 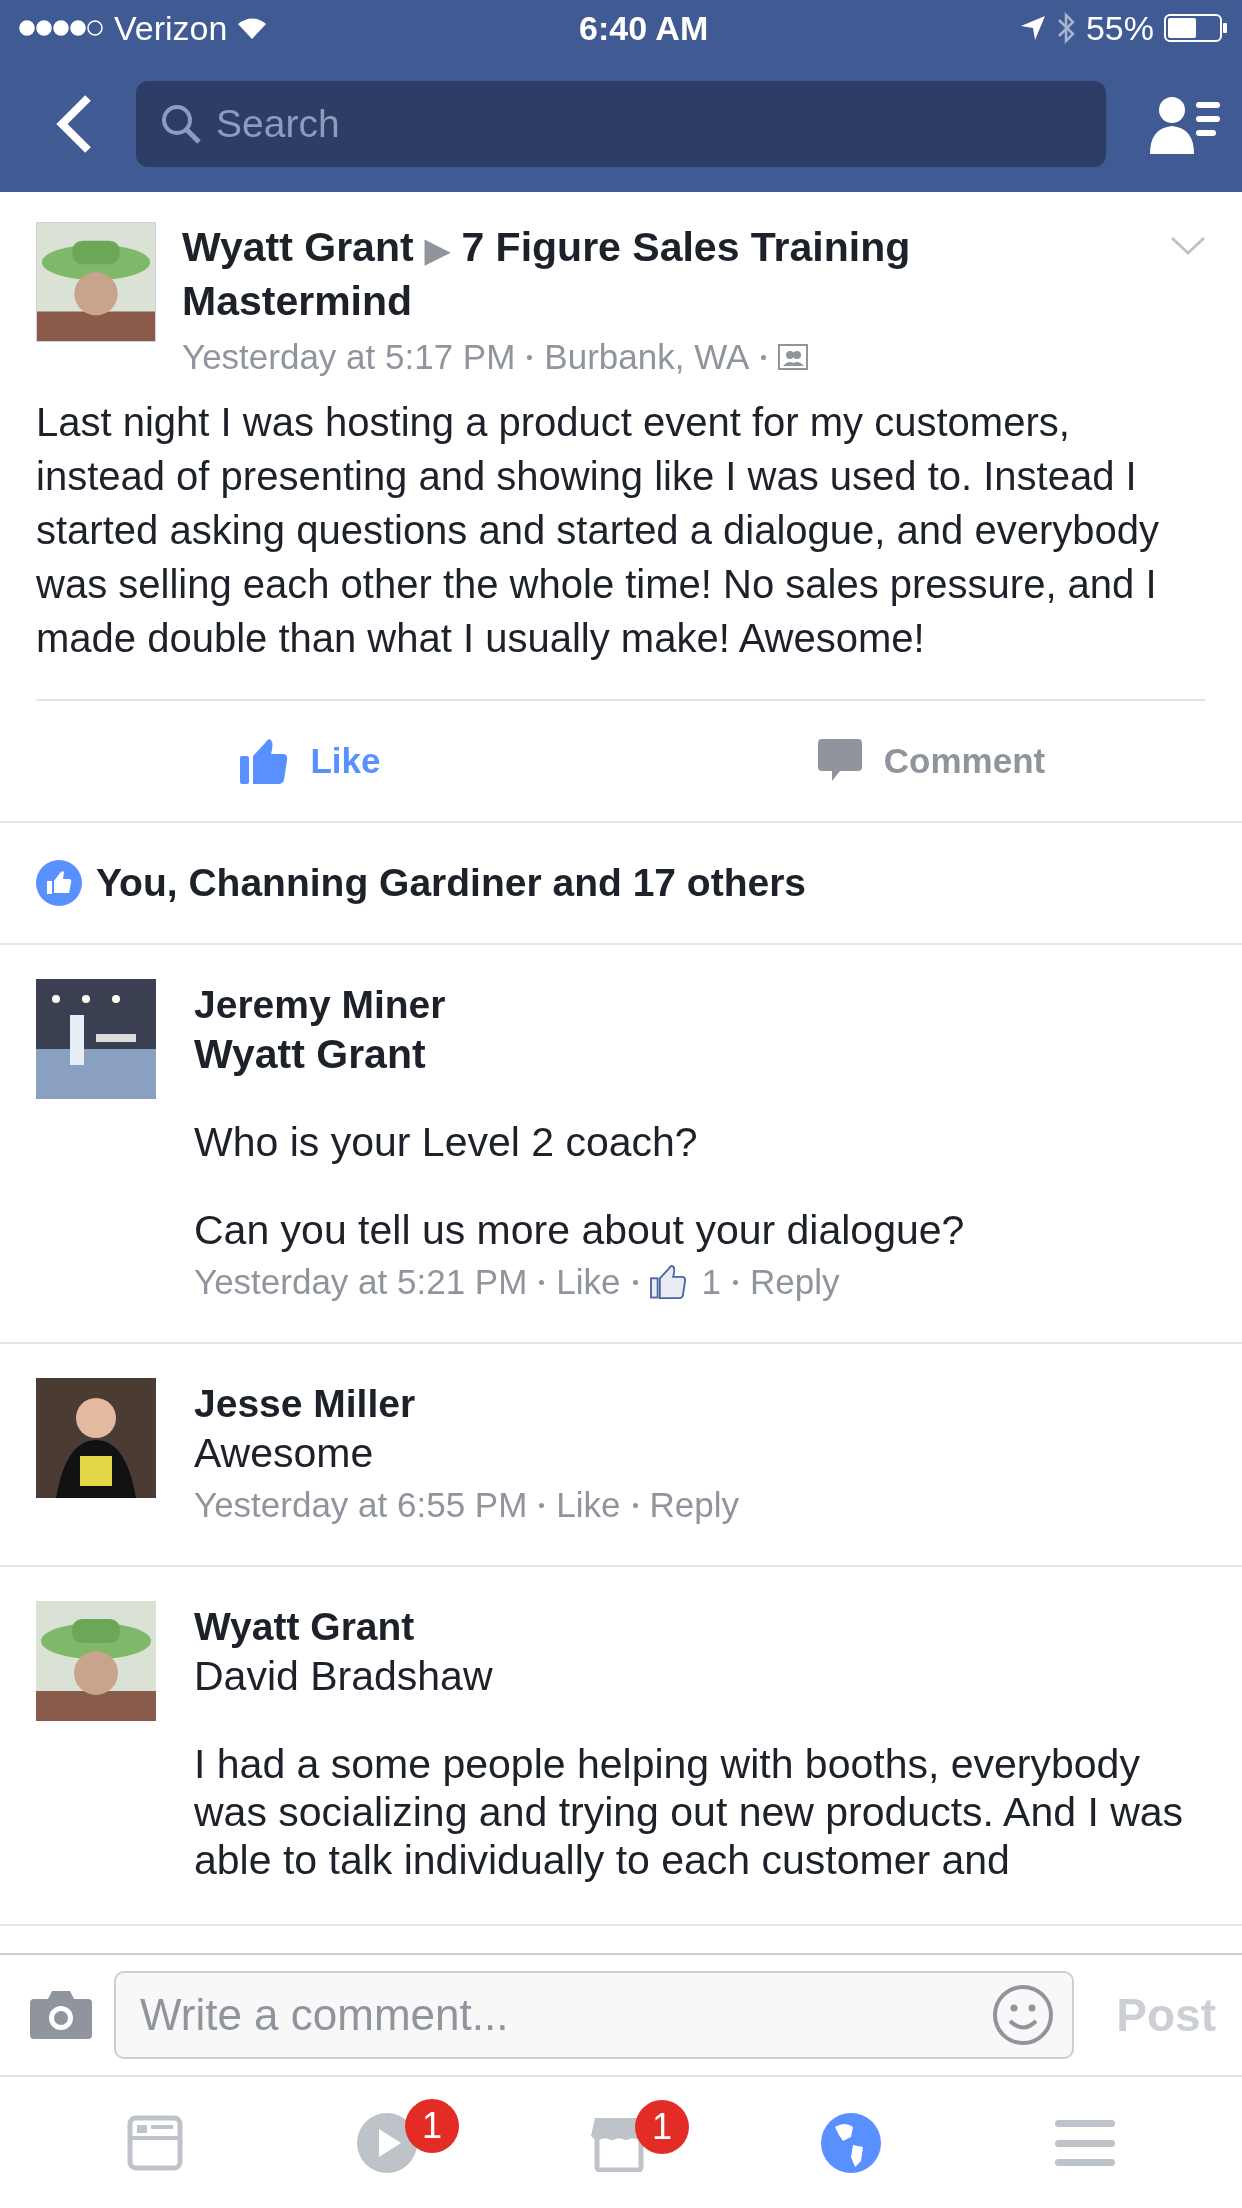 What do you see at coordinates (361, 1282) in the screenshot?
I see `comment-time: Yesterday at 5:21 PM` at bounding box center [361, 1282].